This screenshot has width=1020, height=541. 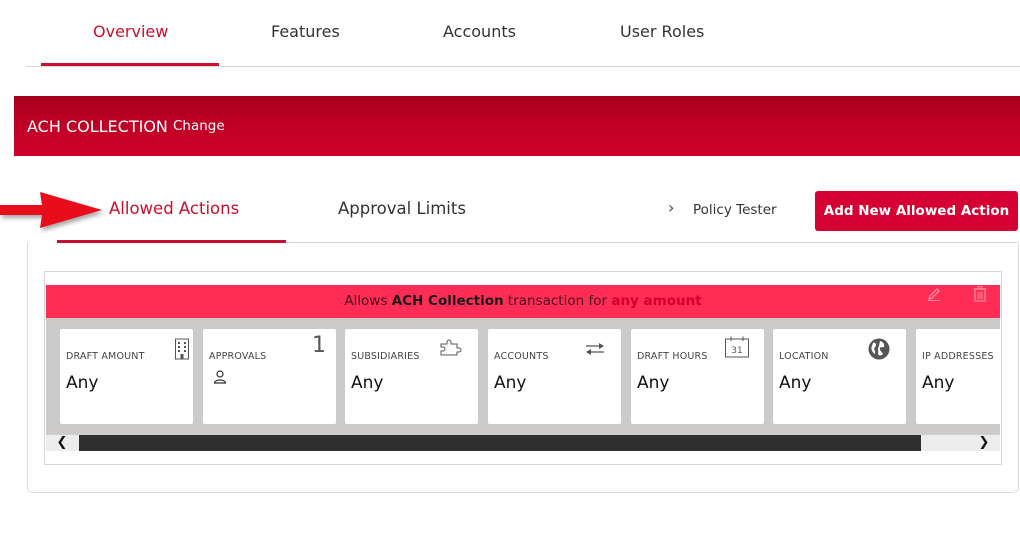 I want to click on transfer-arrows-icon, so click(x=595, y=349).